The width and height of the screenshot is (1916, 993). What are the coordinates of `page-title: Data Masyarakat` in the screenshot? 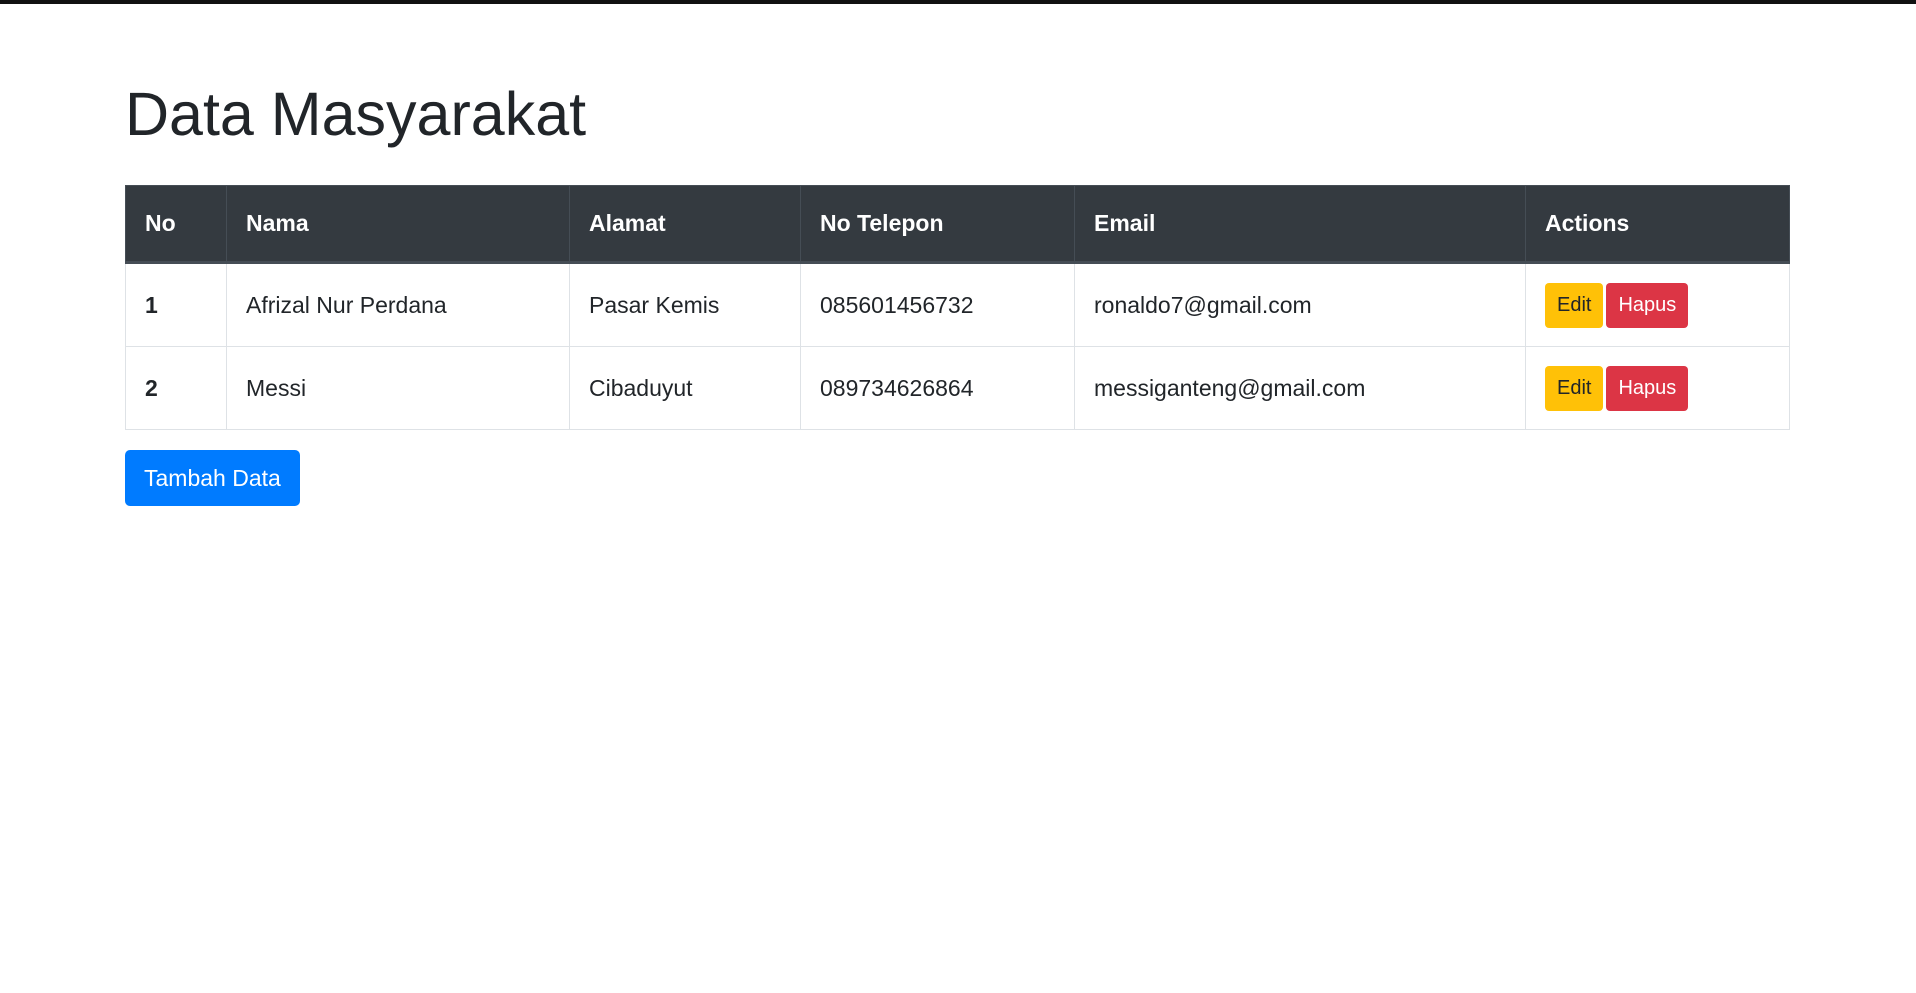 It's located at (356, 114).